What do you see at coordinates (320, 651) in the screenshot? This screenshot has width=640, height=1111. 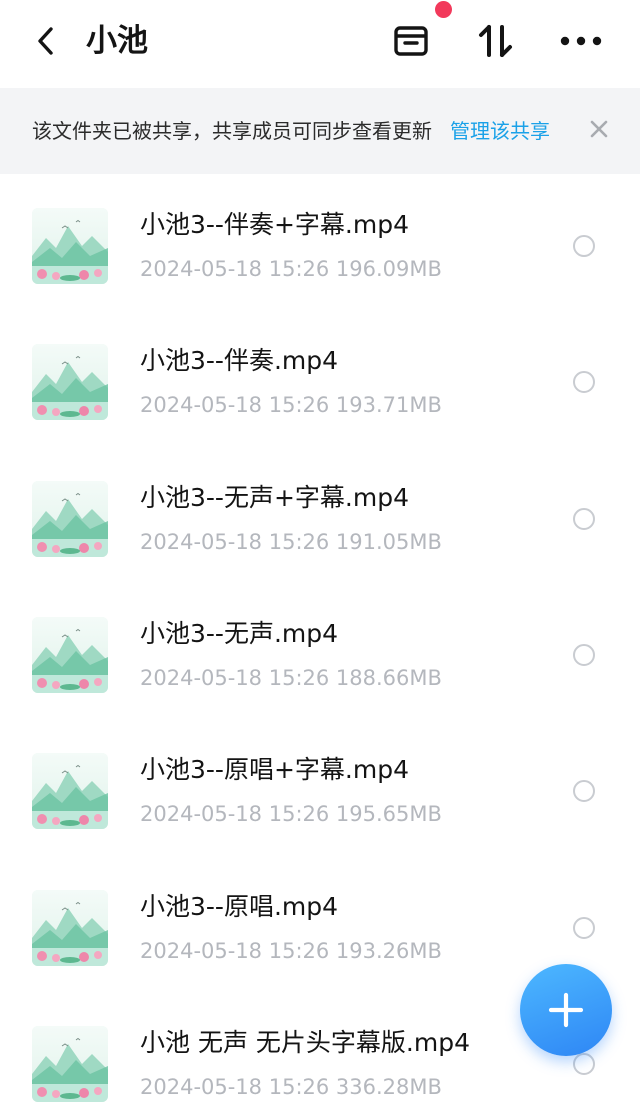 I see `file-row: 小池3--无声.mp4 2024-05-18 15:26 188.66MB` at bounding box center [320, 651].